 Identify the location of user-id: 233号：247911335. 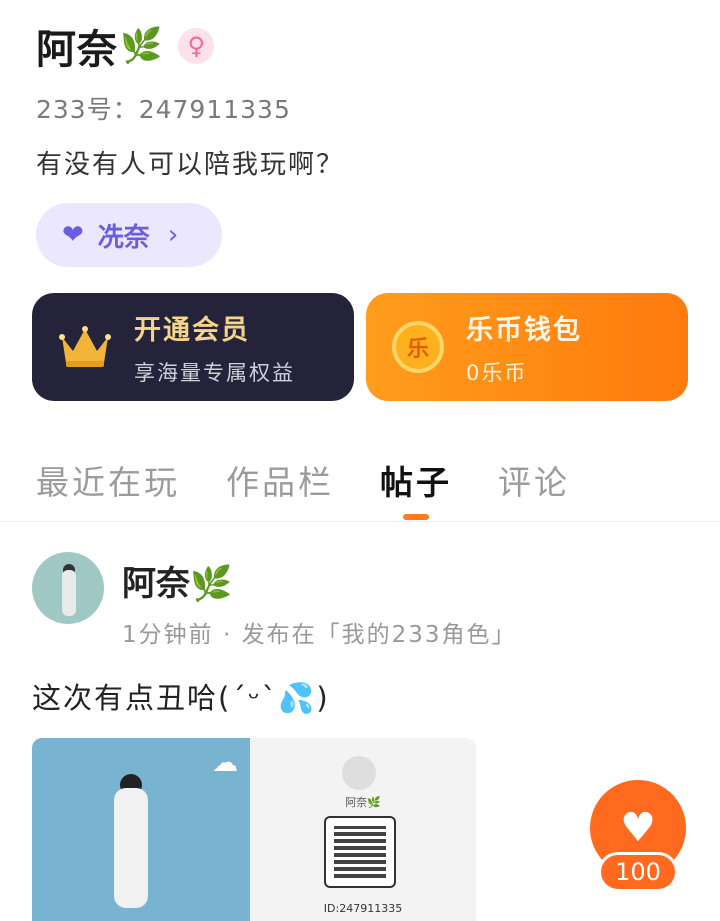
(366, 108).